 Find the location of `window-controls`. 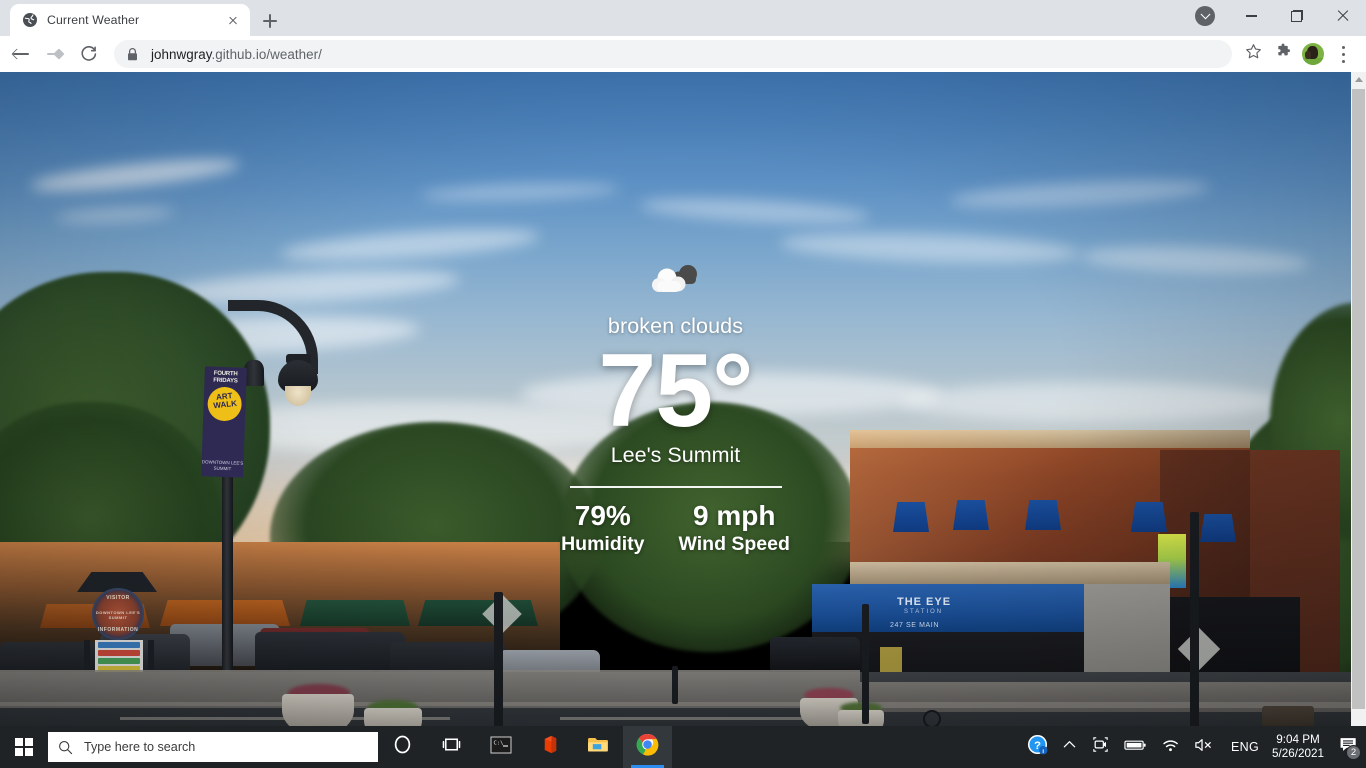

window-controls is located at coordinates (1274, 16).